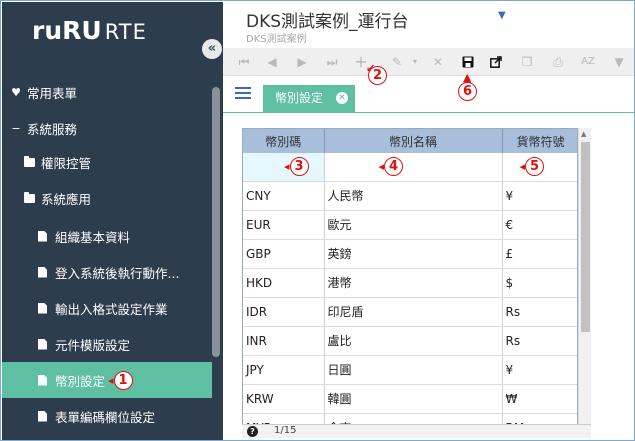  I want to click on sidebar-item-label: 表單編碼欄位設定, so click(105, 417).